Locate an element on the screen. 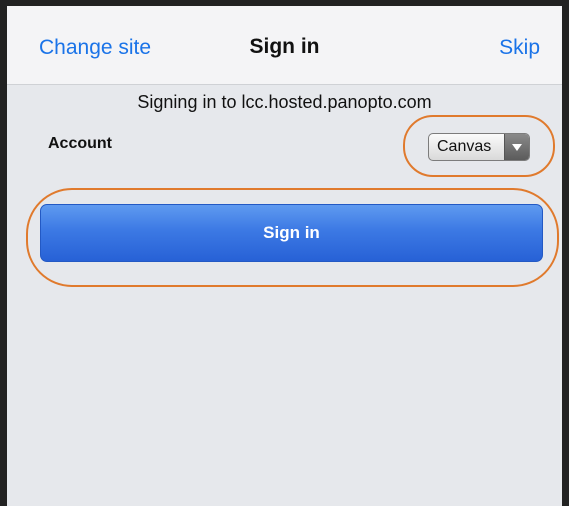 The width and height of the screenshot is (569, 506). sign-in-button: Sign in is located at coordinates (291, 233).